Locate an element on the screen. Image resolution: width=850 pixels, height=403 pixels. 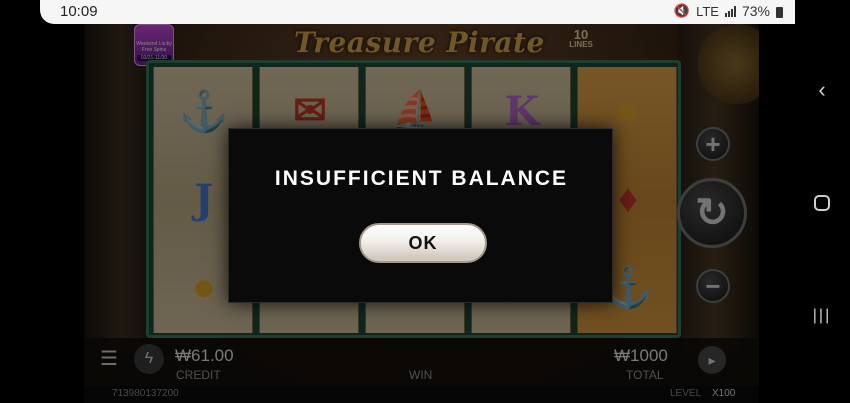
status-icons: 🔇 LTE 73% is located at coordinates (728, 11).